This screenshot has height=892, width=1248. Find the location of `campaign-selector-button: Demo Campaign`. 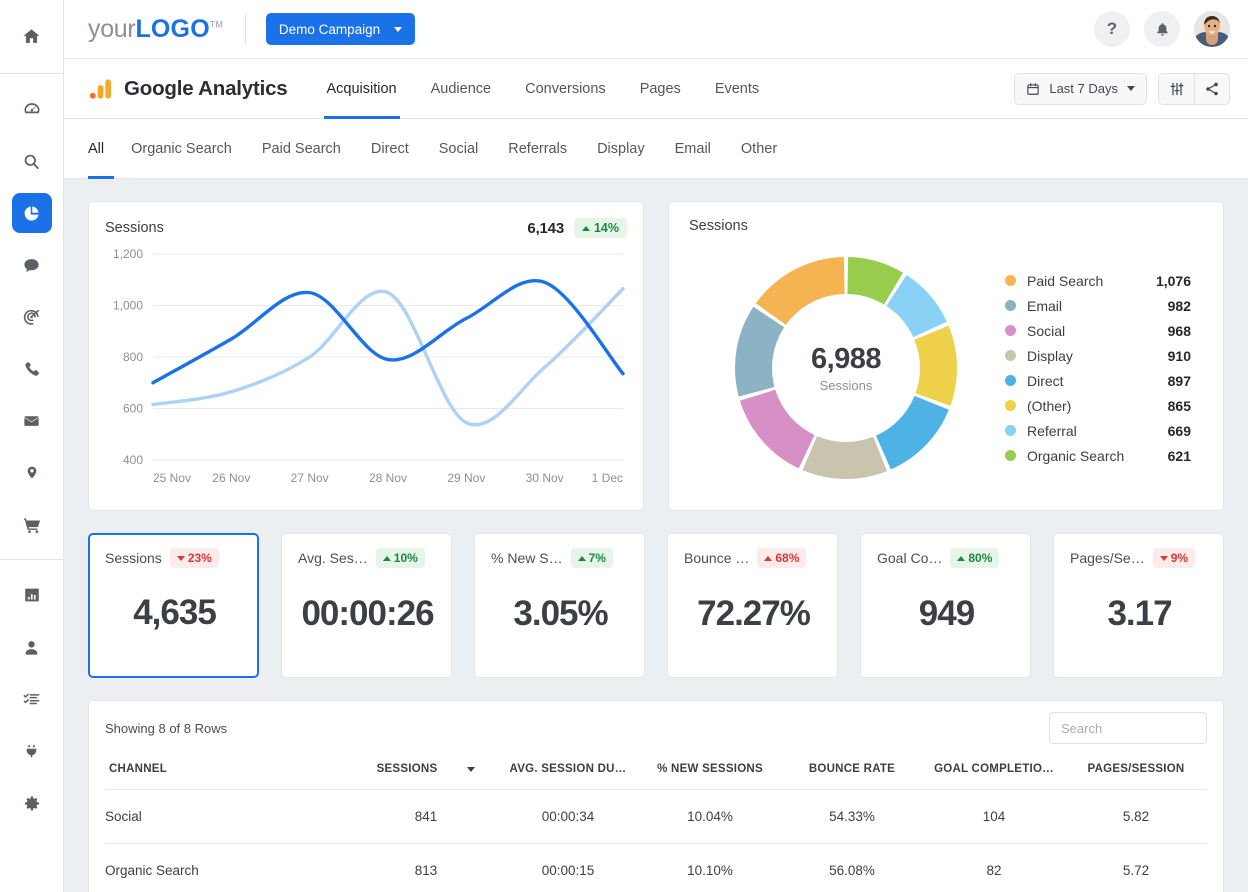

campaign-selector-button: Demo Campaign is located at coordinates (340, 29).